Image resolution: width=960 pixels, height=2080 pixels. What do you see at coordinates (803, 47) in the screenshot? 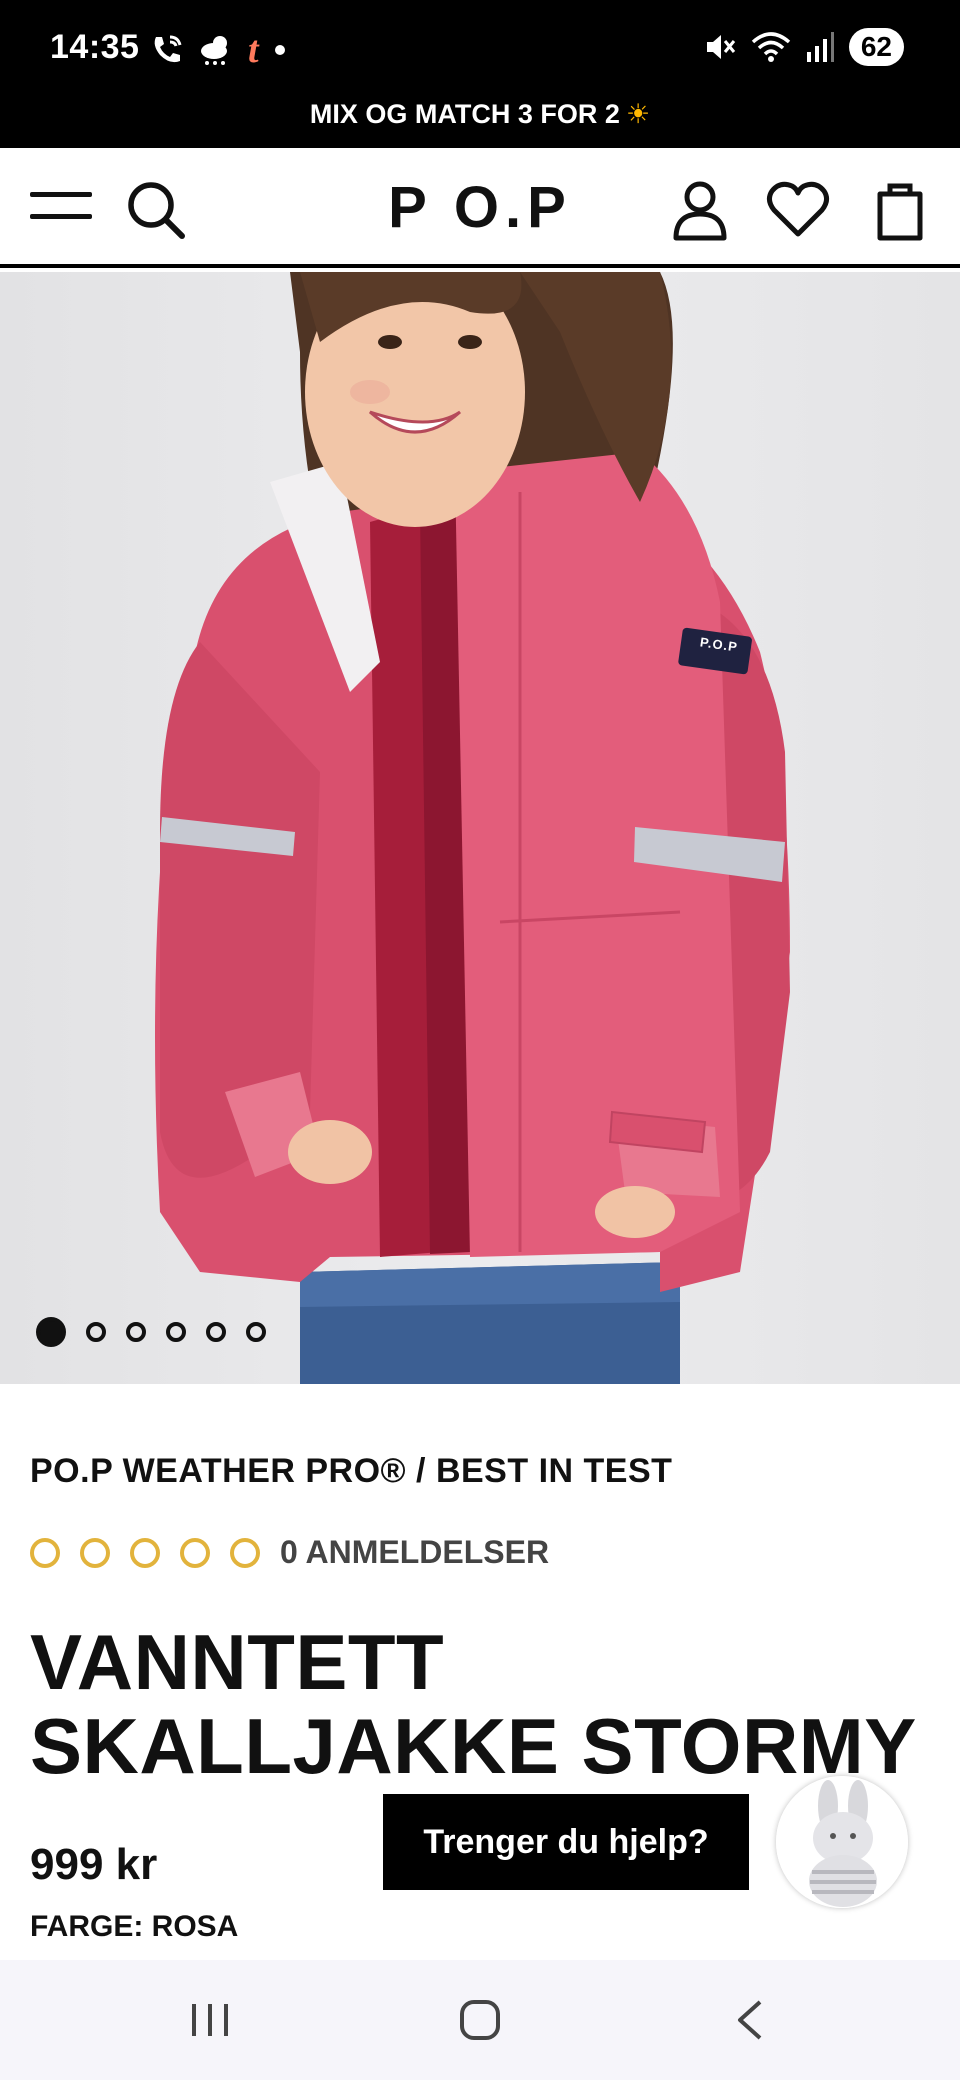
I see `status-icons-right: 62` at bounding box center [803, 47].